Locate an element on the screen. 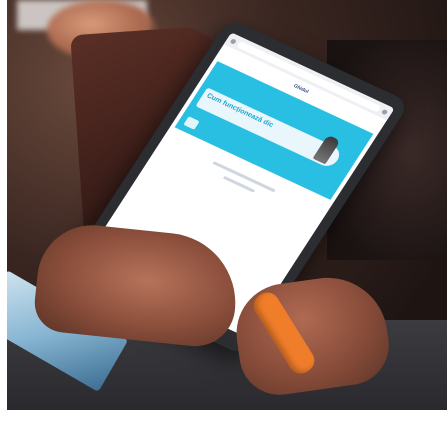  banner-logo is located at coordinates (191, 123).